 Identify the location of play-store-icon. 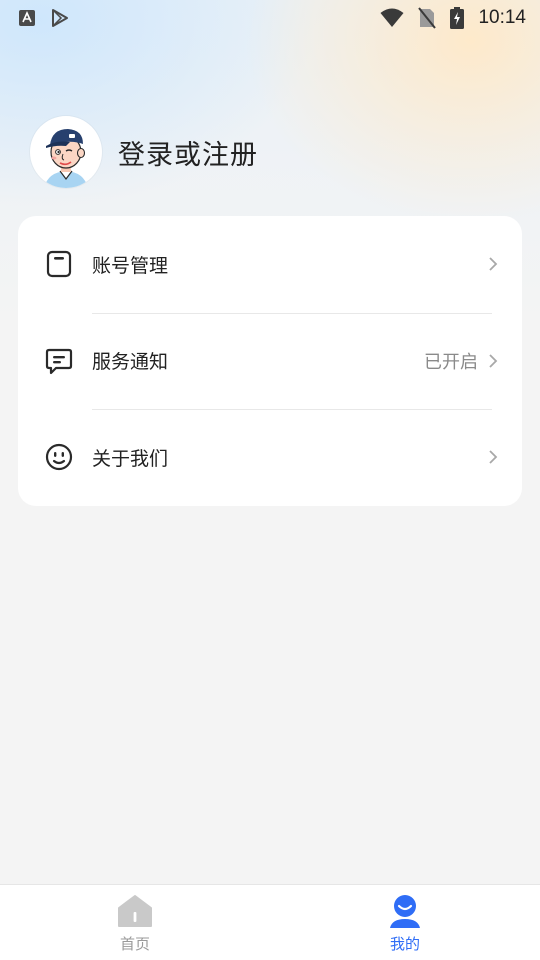
(60, 18).